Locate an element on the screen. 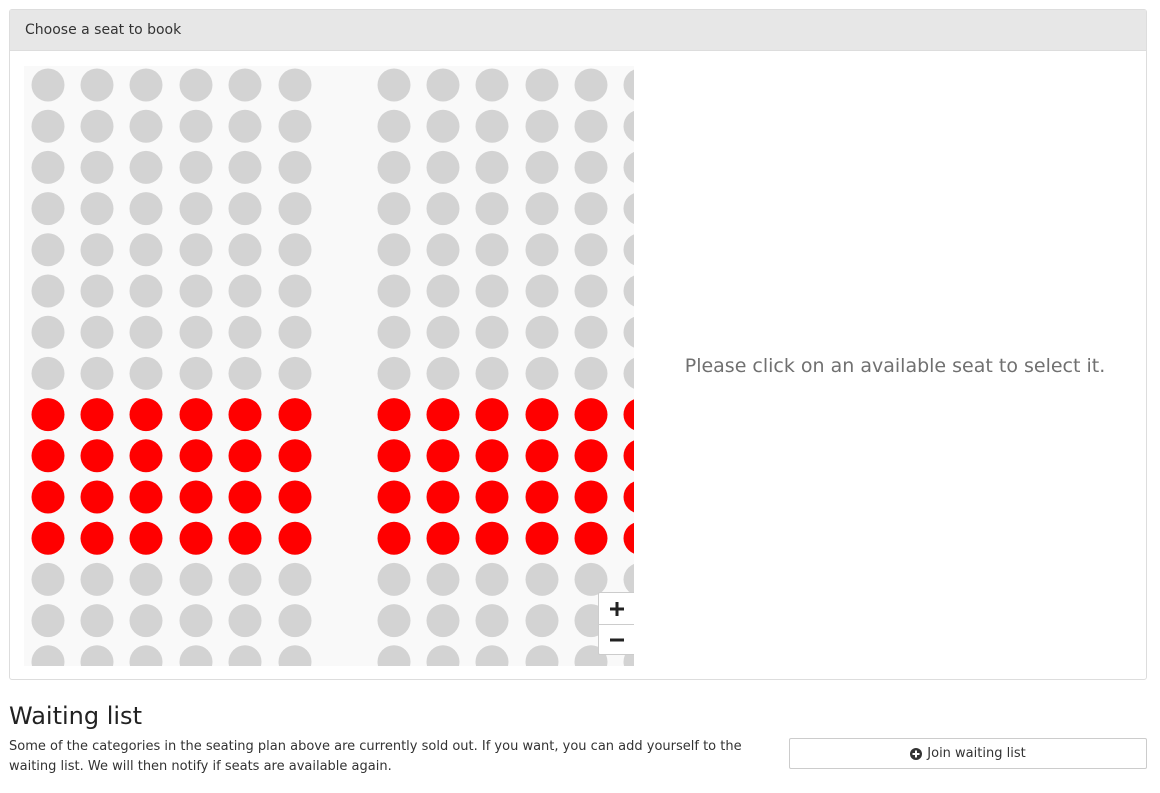 This screenshot has height=793, width=1160. join-waiting-list-button: Join waiting list is located at coordinates (968, 753).